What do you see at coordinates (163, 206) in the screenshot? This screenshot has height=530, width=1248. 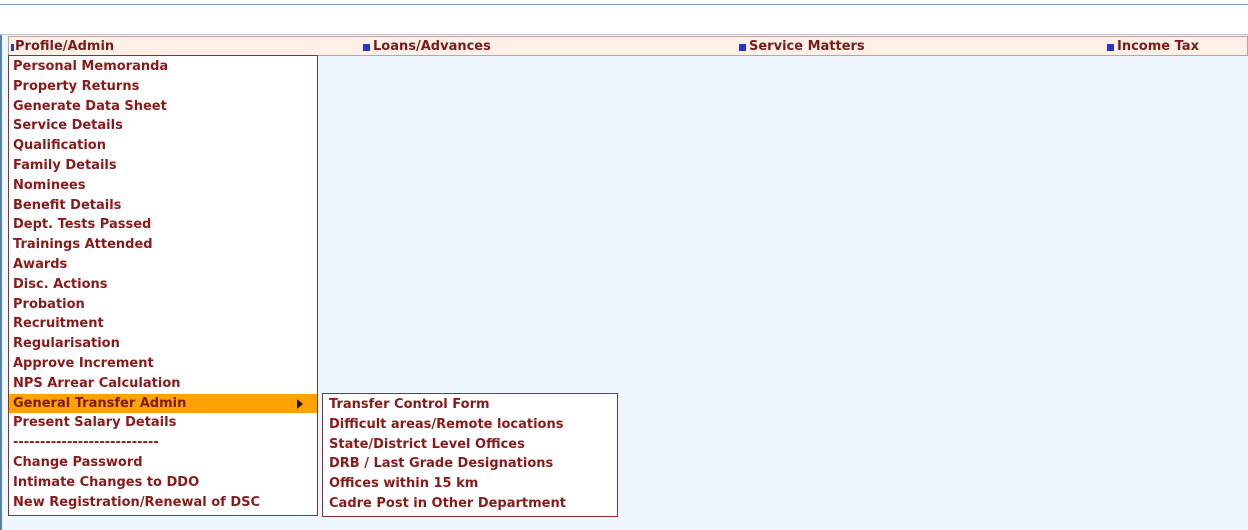 I see `menu-item-benefit-details: Benefit Details` at bounding box center [163, 206].